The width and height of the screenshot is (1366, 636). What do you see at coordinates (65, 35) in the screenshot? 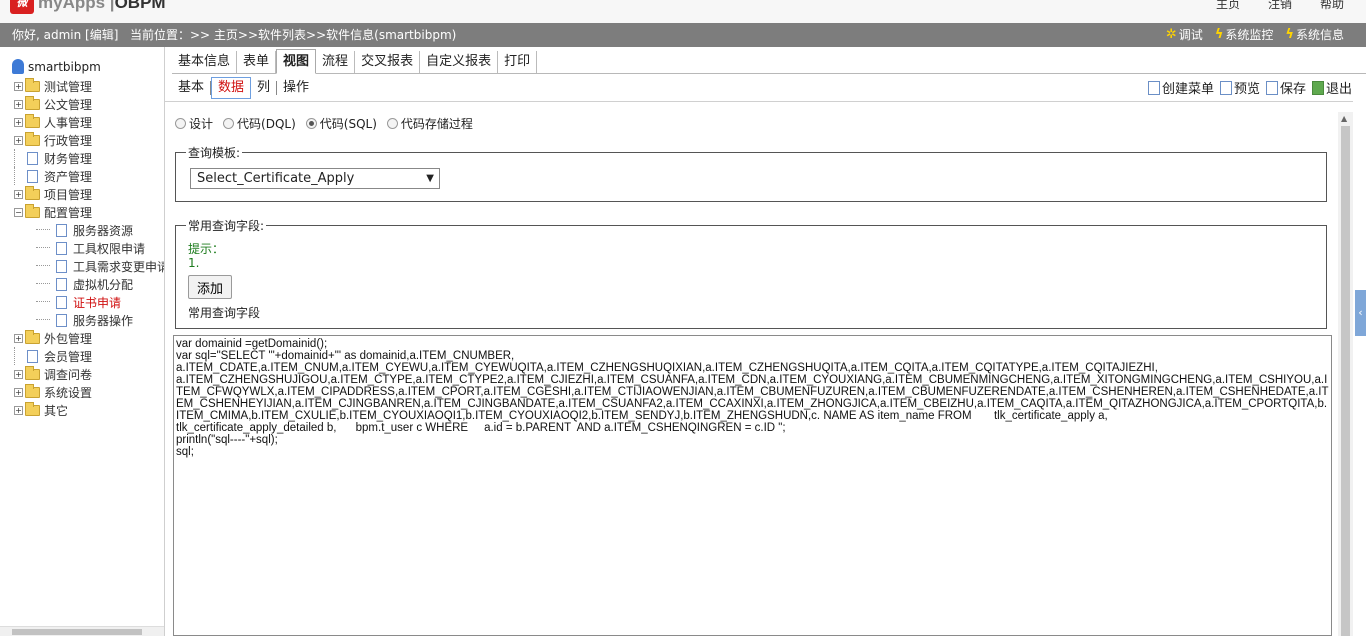
I see `user-greeting: 你好, admin [编辑]` at bounding box center [65, 35].